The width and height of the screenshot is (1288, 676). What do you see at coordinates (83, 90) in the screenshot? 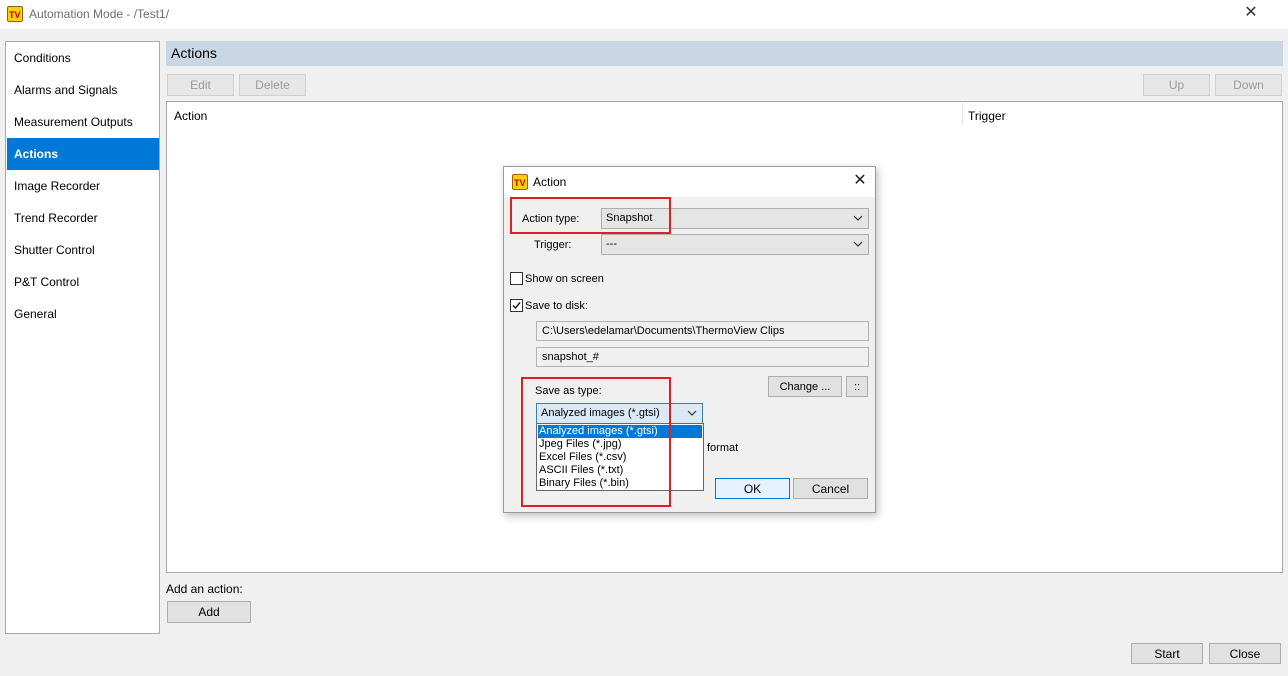
I see `nav-item-alarms-and-signals: Alarms and Signals` at bounding box center [83, 90].